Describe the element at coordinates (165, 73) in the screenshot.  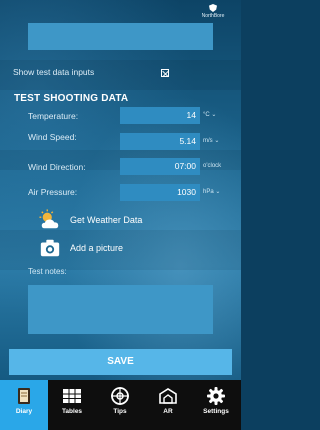
I see `show-test-data-checkbox` at that location.